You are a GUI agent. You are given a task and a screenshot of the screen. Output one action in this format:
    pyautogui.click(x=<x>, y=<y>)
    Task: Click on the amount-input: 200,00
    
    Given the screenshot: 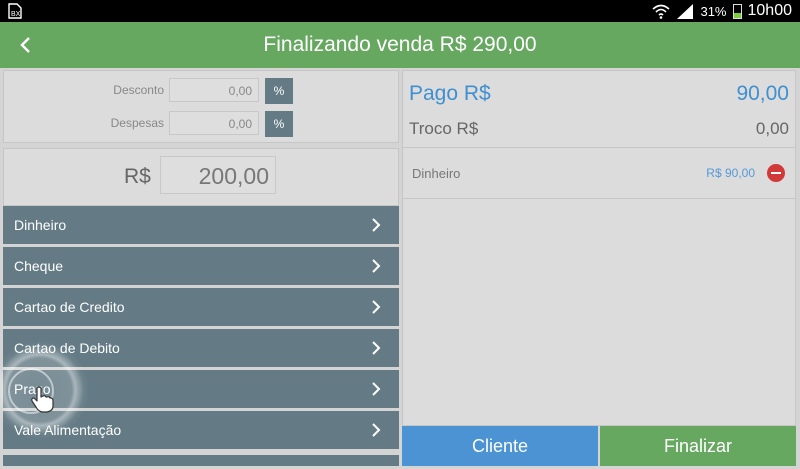 What is the action you would take?
    pyautogui.click(x=218, y=175)
    